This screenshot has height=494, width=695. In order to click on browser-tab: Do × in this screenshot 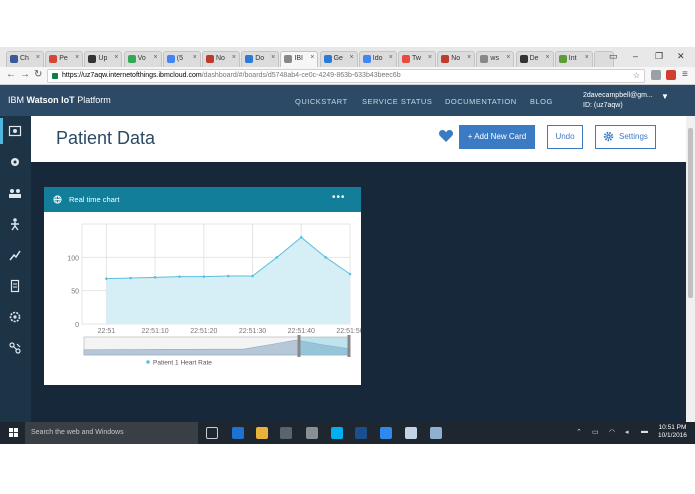, I will do `click(260, 59)`.